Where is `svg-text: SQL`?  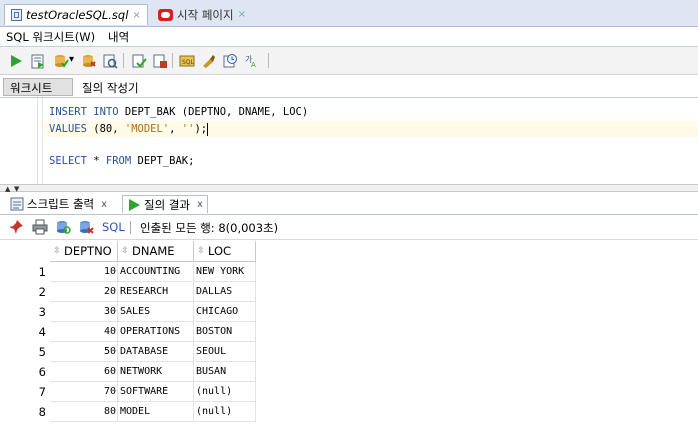
svg-text: SQL is located at coordinates (188, 62).